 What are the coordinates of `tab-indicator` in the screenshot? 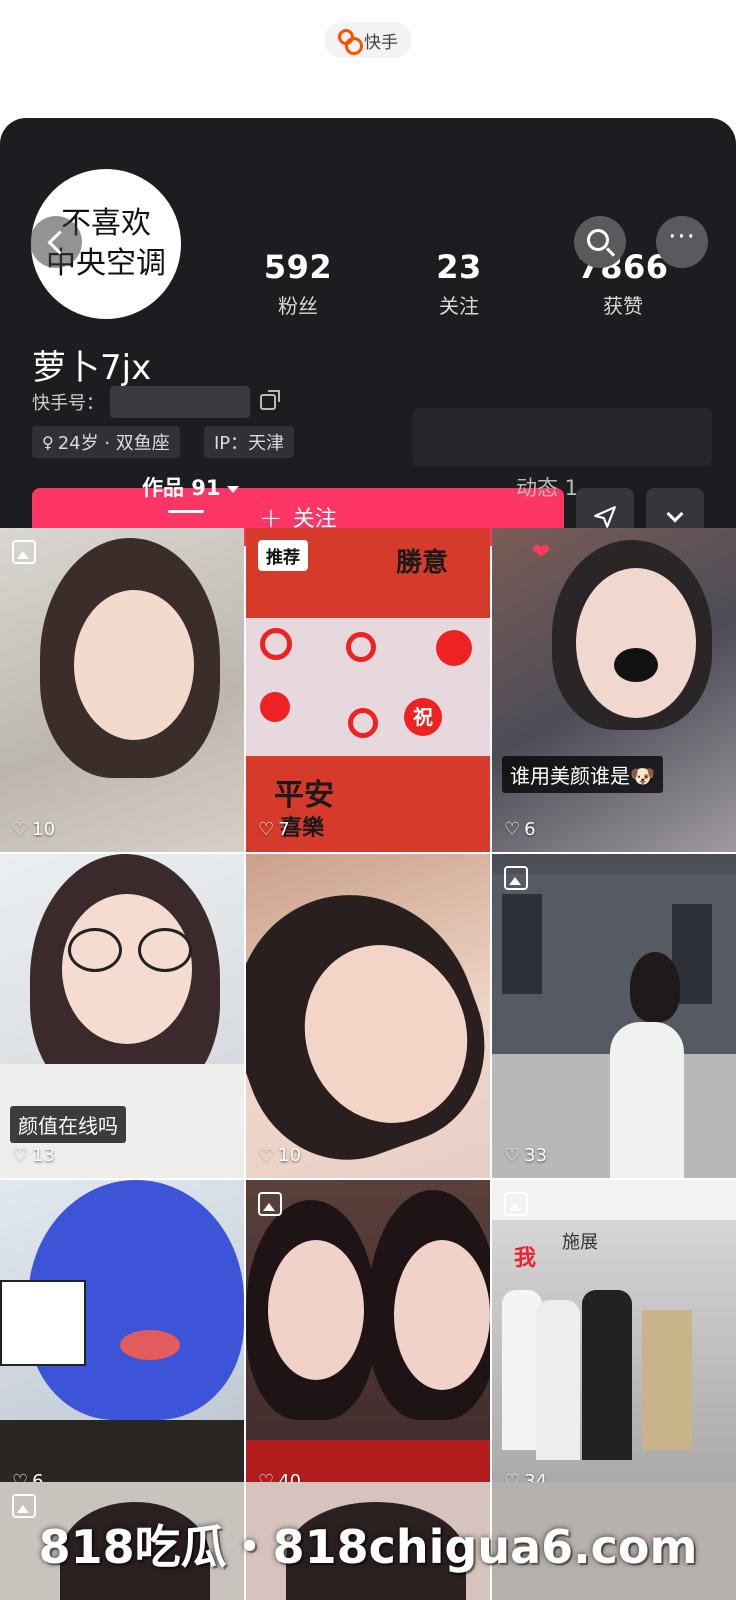 It's located at (186, 511).